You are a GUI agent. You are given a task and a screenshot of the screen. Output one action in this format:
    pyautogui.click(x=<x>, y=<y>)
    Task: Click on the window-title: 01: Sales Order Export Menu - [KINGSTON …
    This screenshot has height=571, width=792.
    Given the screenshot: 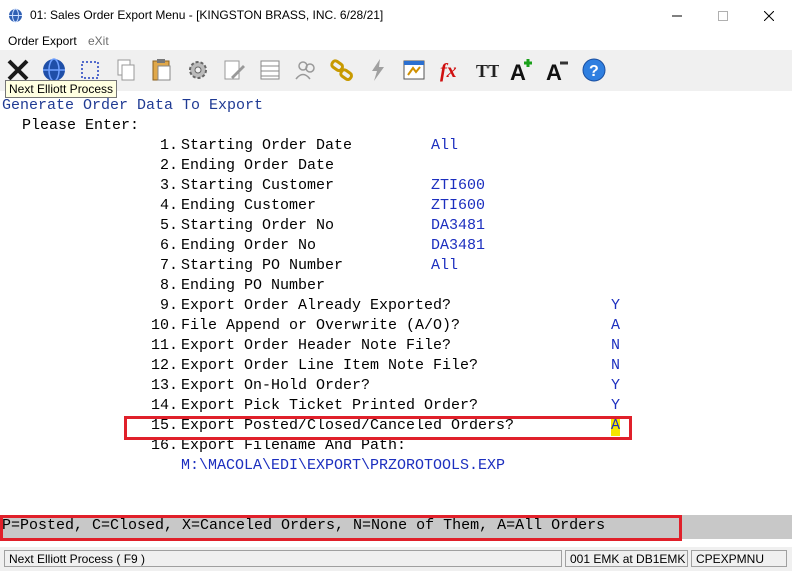 What is the action you would take?
    pyautogui.click(x=207, y=15)
    